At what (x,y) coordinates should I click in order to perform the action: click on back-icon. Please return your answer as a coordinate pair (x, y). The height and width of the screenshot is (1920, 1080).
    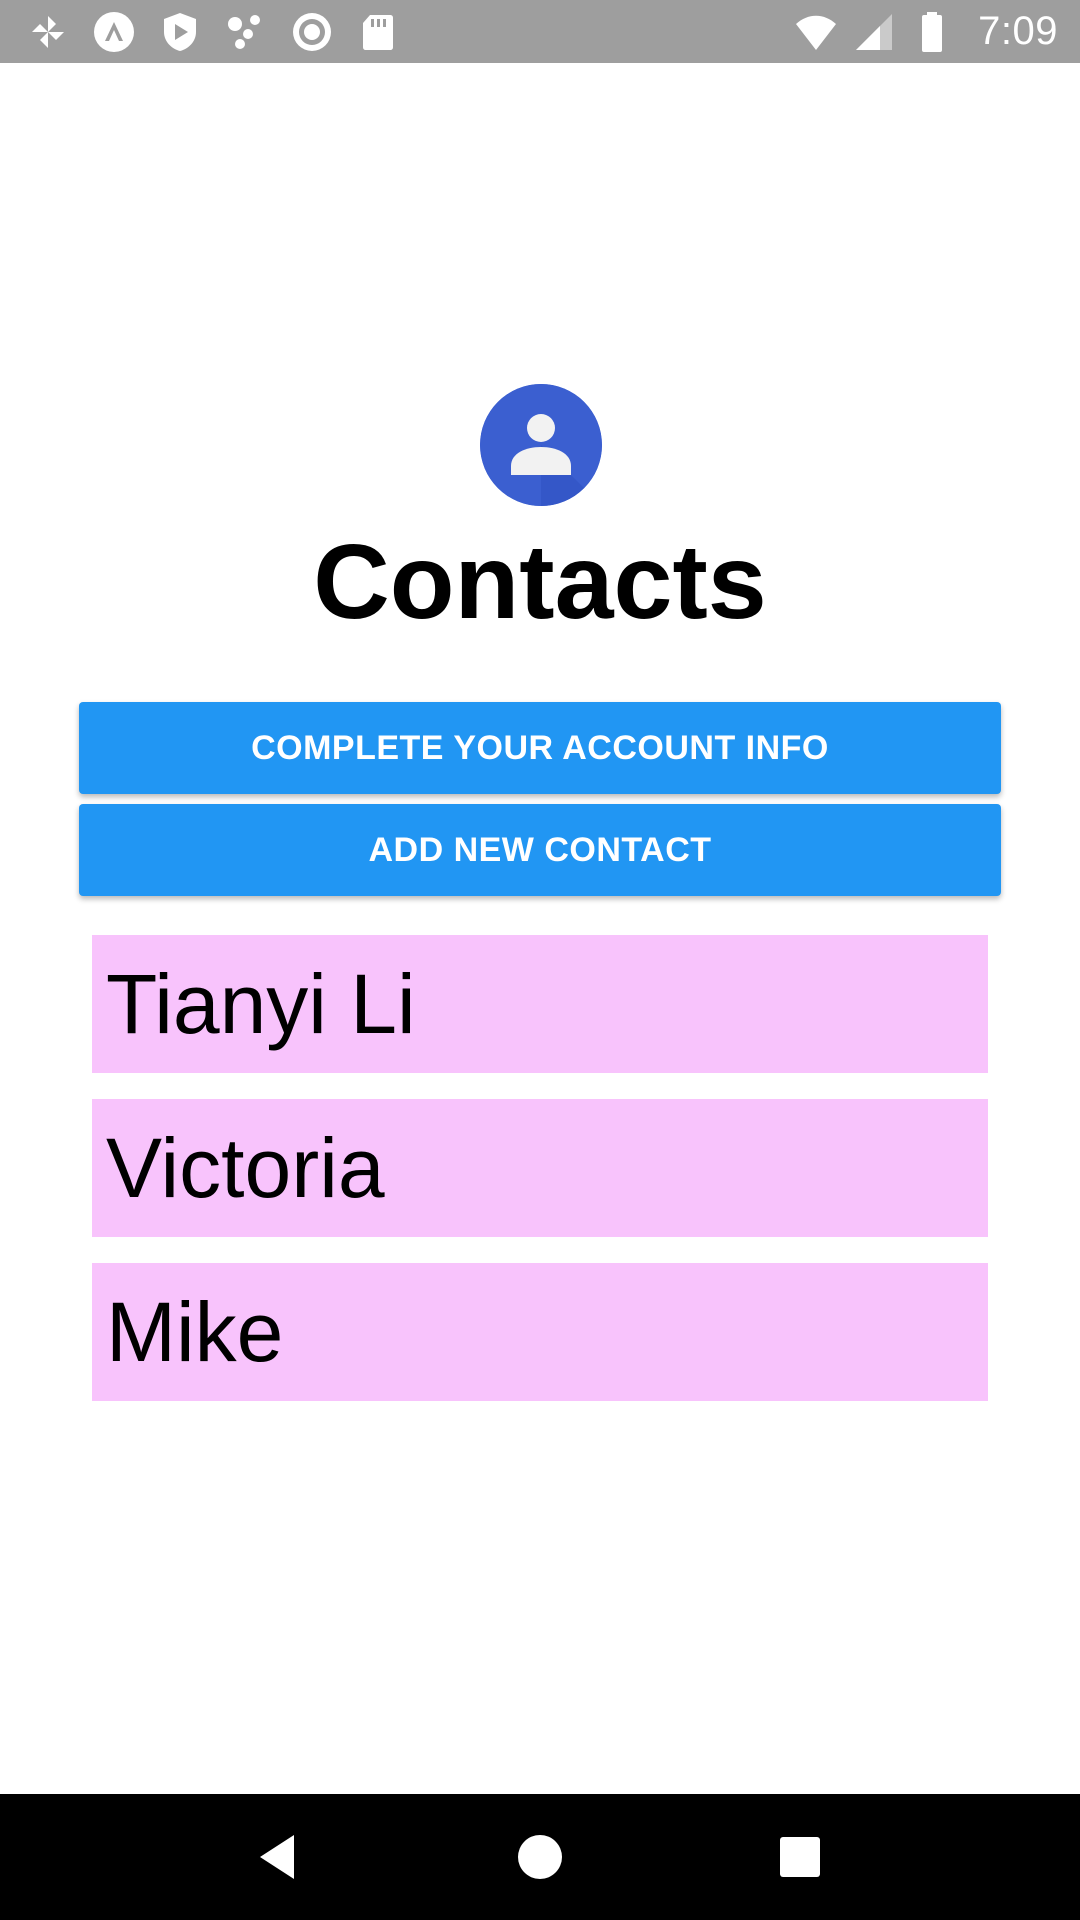
    Looking at the image, I should click on (280, 1857).